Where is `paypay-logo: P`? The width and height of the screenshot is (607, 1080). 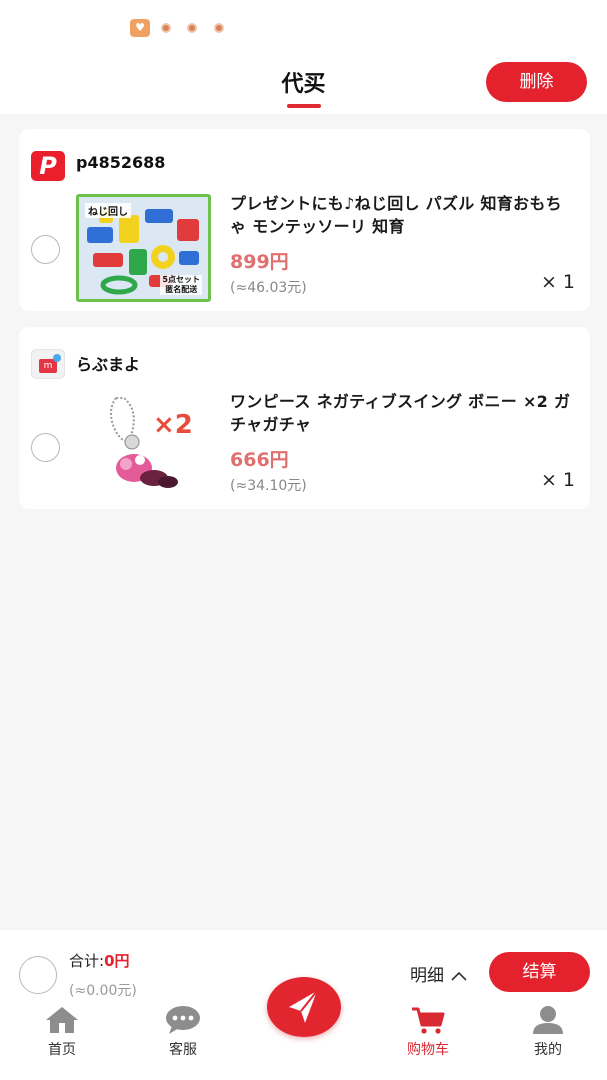 paypay-logo: P is located at coordinates (48, 166).